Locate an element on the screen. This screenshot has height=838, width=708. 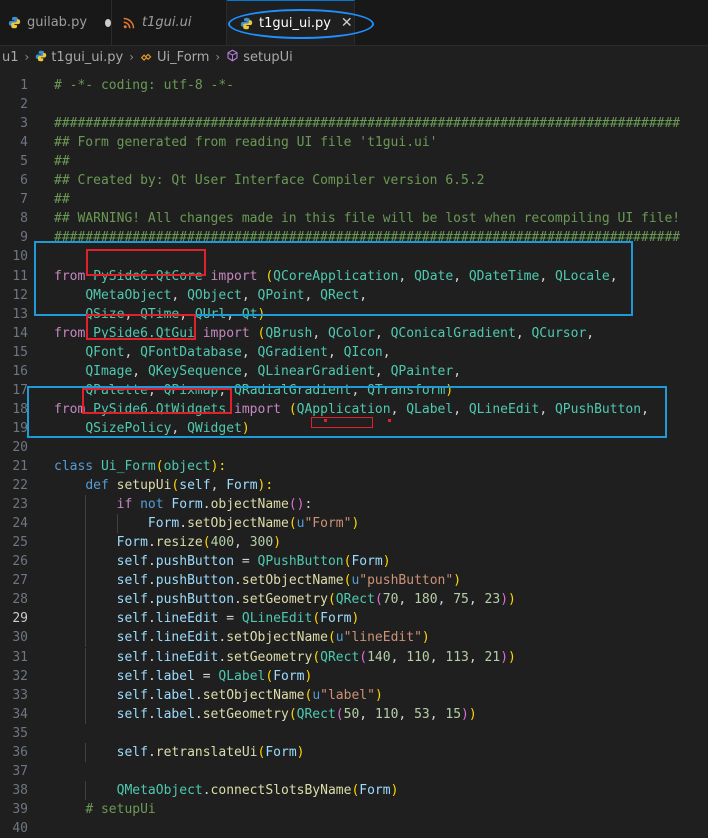
code-token: "lineEdit" is located at coordinates (382, 637).